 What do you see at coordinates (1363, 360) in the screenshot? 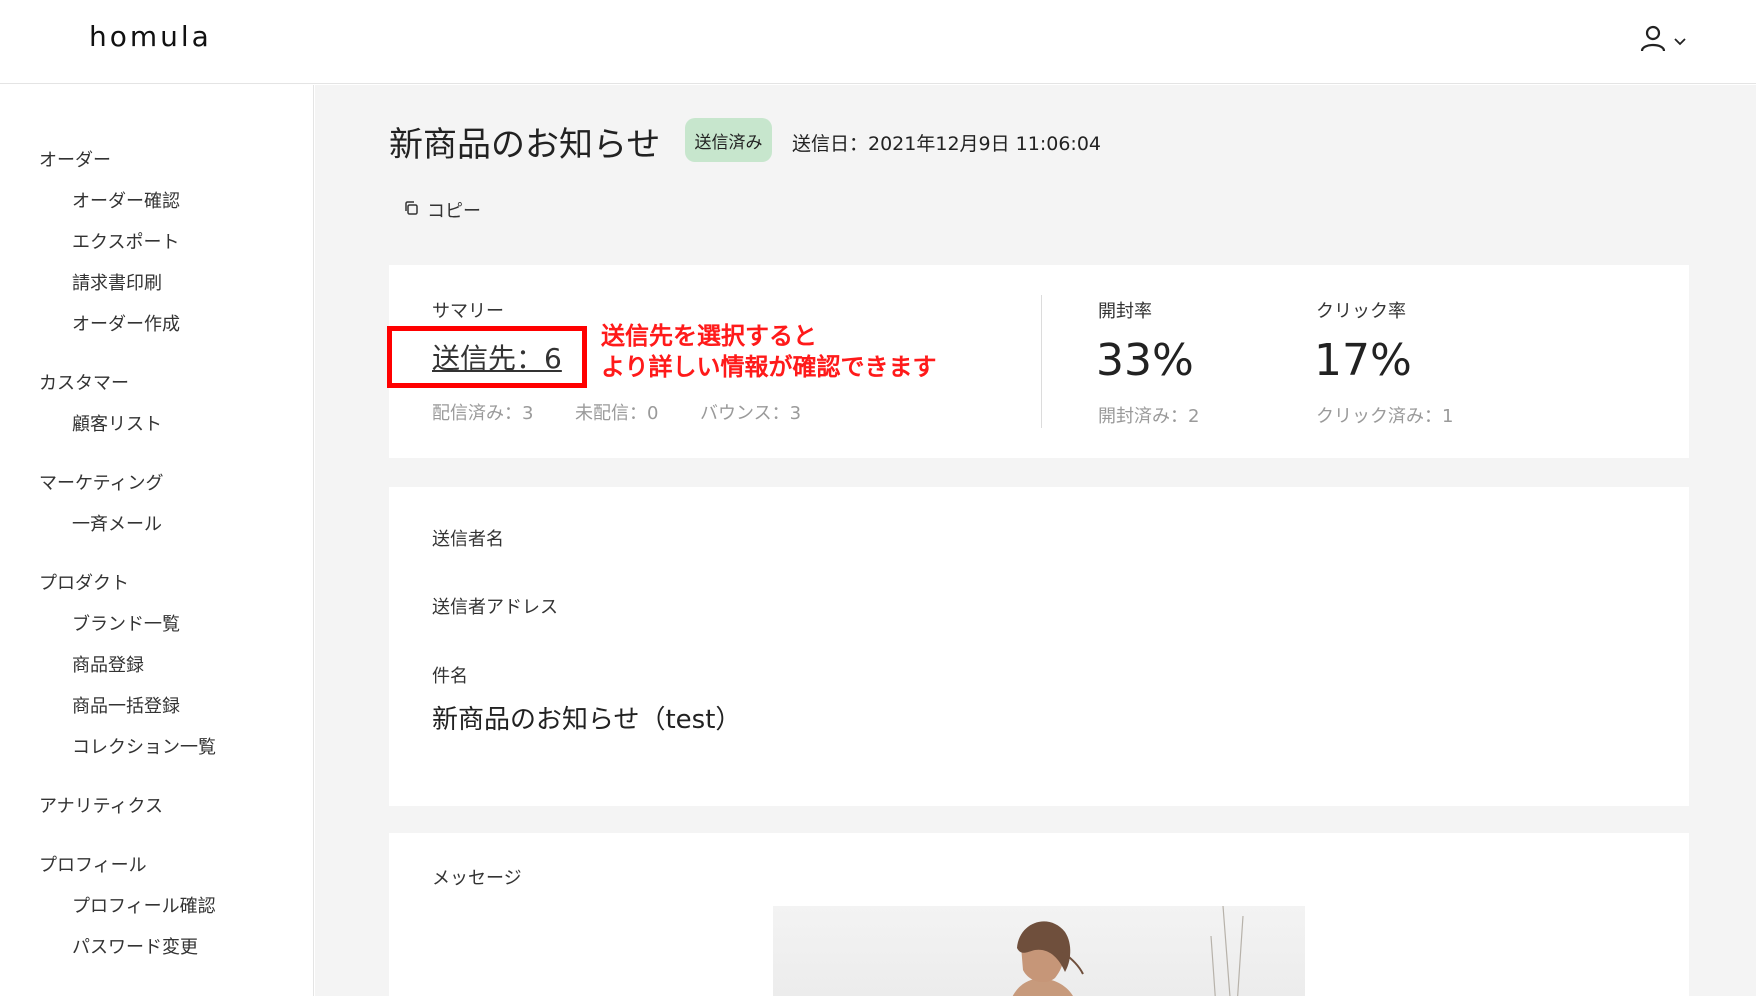
I see `click-rate-value: 17%` at bounding box center [1363, 360].